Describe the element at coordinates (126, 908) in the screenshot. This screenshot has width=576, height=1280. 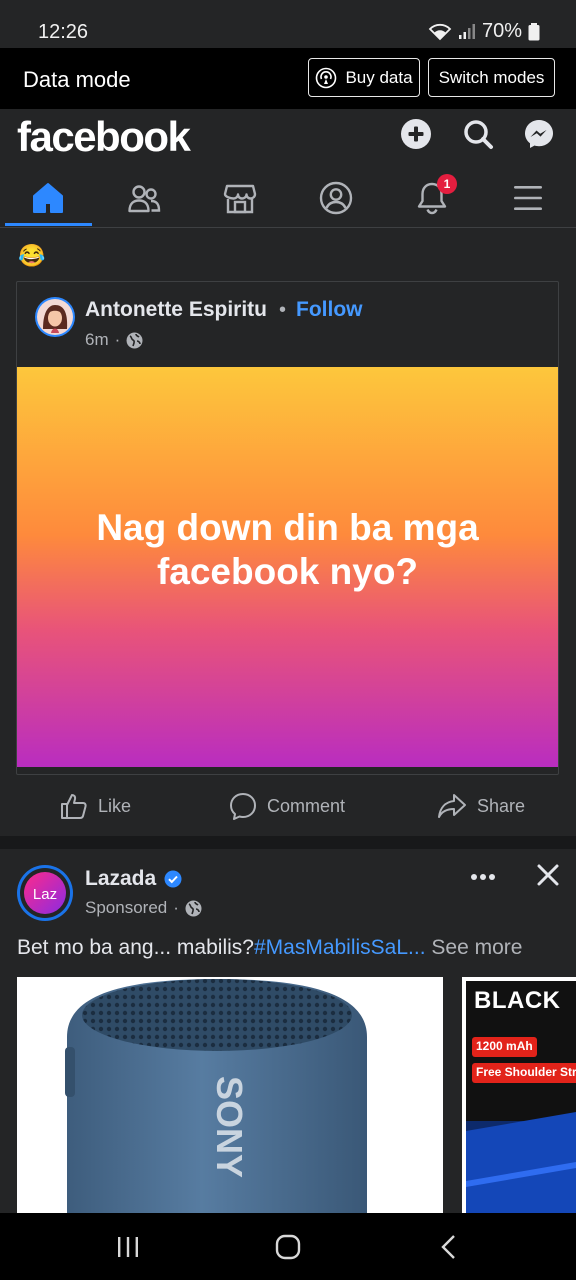
I see `sponsored-label: Sponsored` at that location.